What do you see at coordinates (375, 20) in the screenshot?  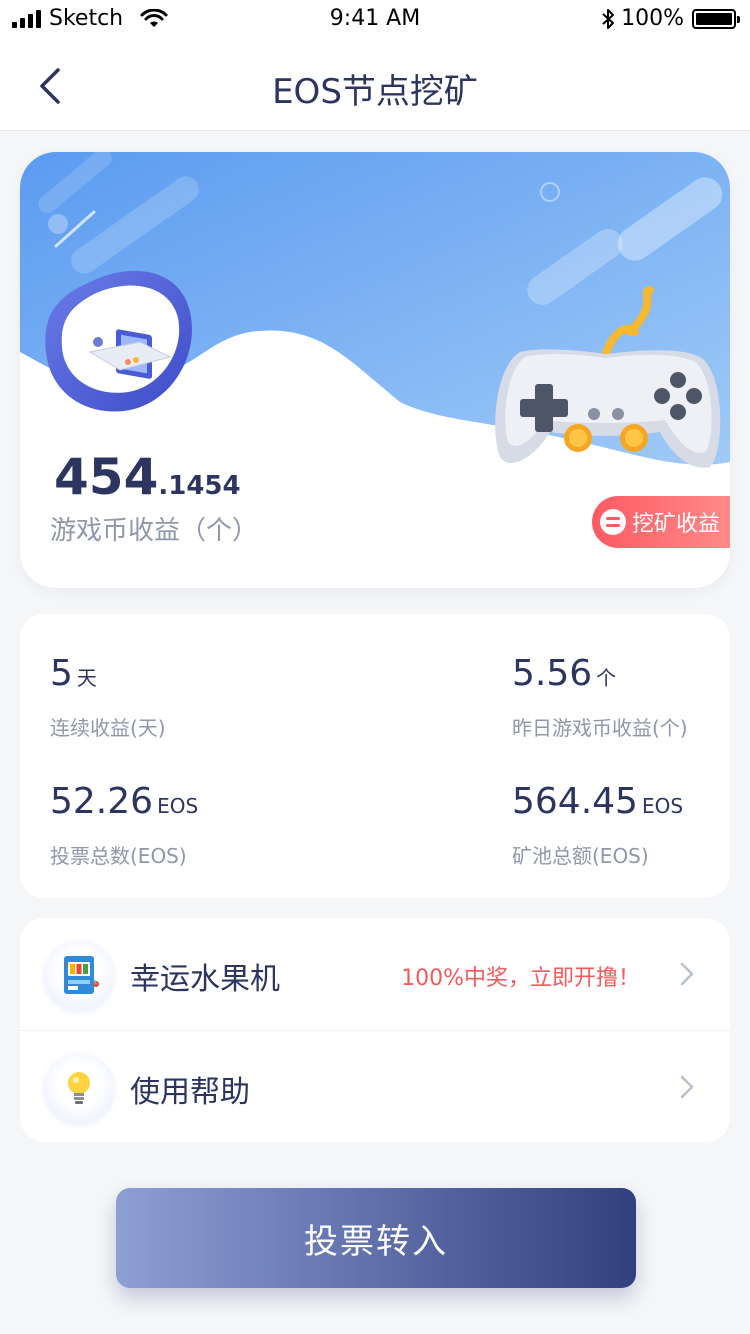 I see `status-bar: Sketch 9:41 AM 100%` at bounding box center [375, 20].